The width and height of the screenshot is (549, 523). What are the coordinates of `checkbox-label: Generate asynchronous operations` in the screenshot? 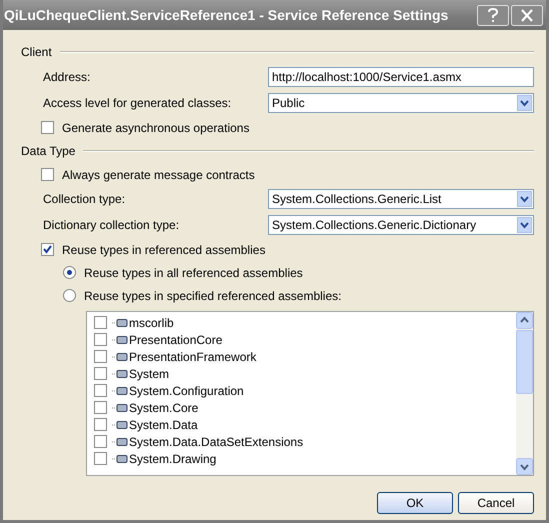 It's located at (156, 127).